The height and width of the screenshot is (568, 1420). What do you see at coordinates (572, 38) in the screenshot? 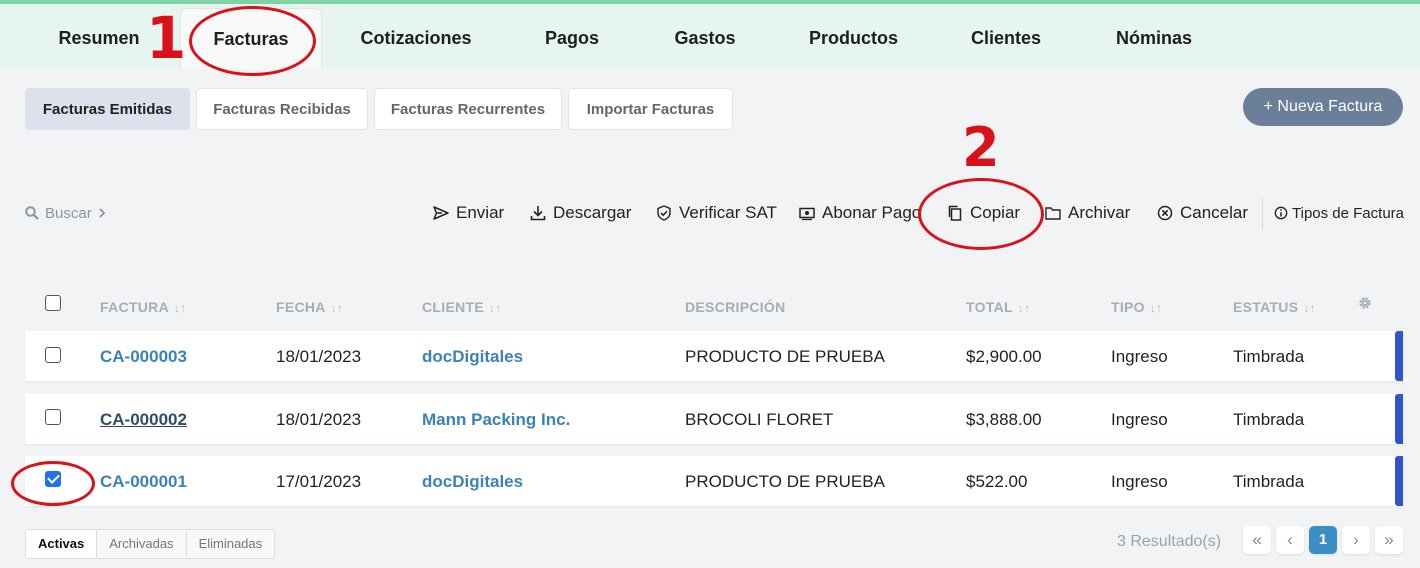
I see `nav-tab-pagos: Pagos` at bounding box center [572, 38].